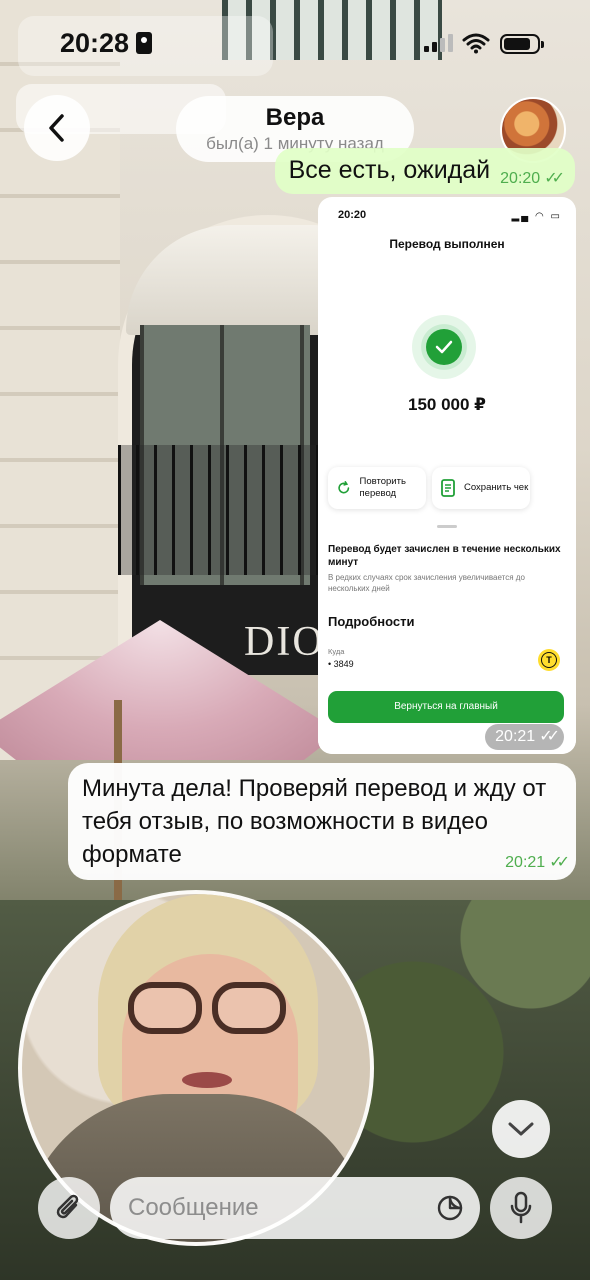 The width and height of the screenshot is (590, 1280). Describe the element at coordinates (382, 487) in the screenshot. I see `repeat-transfer-label: Повторить перевод` at that location.